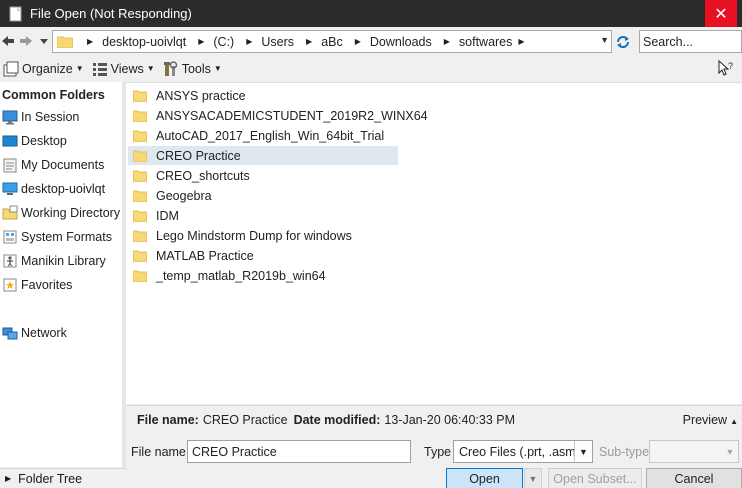  Describe the element at coordinates (11, 68) in the screenshot. I see `organize-icon` at that location.